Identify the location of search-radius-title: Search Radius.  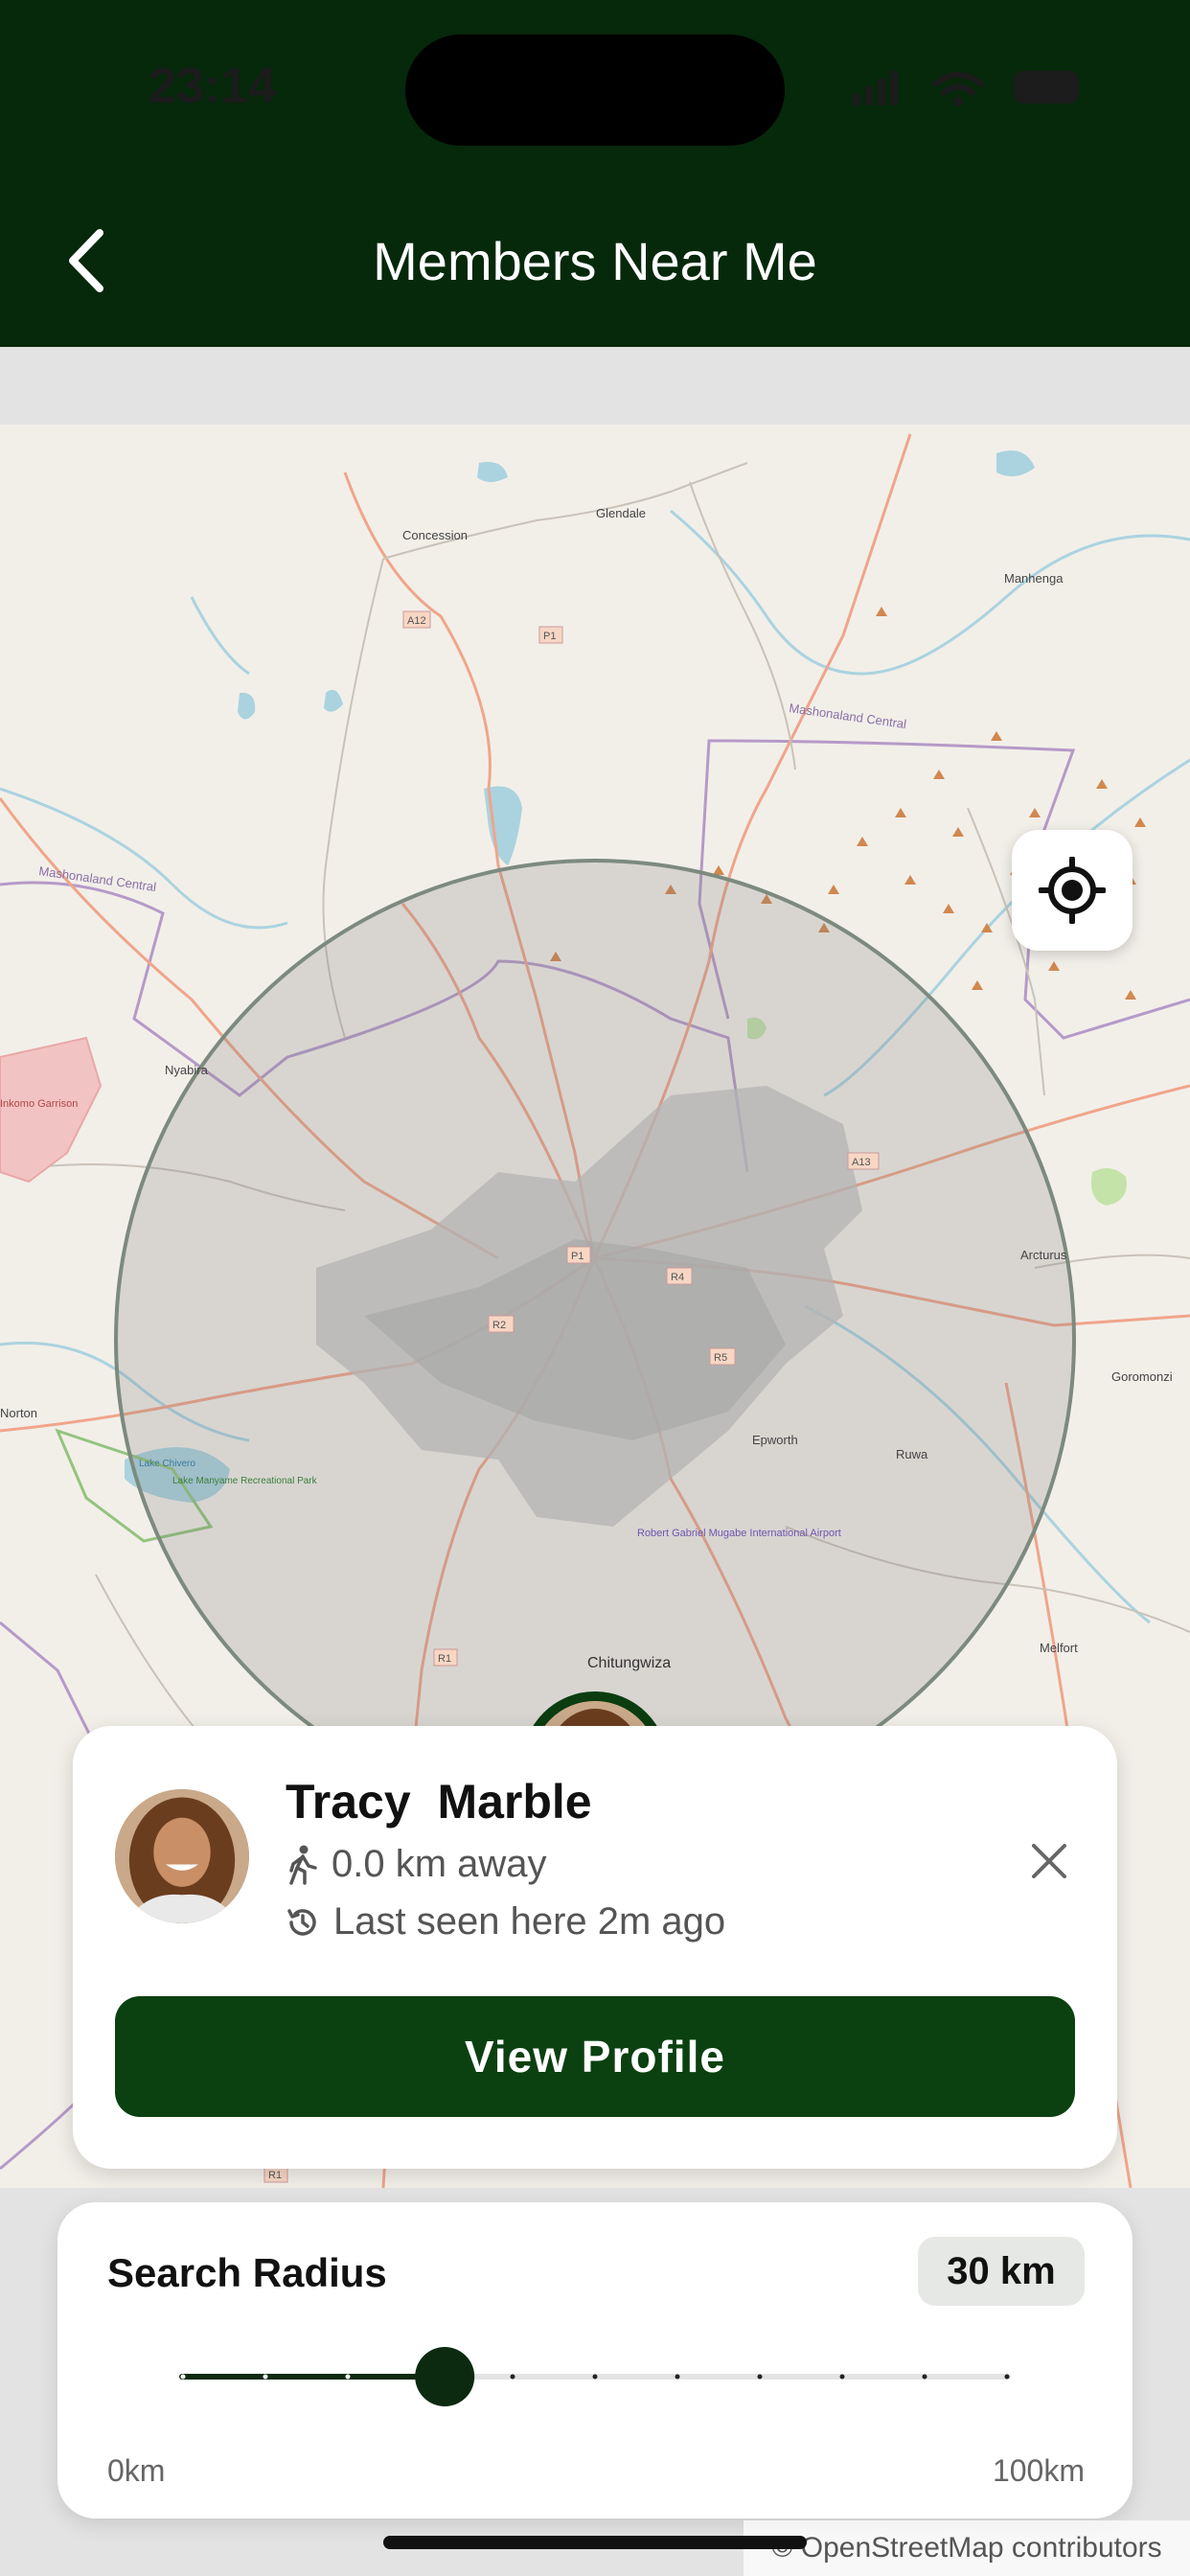
(247, 2272).